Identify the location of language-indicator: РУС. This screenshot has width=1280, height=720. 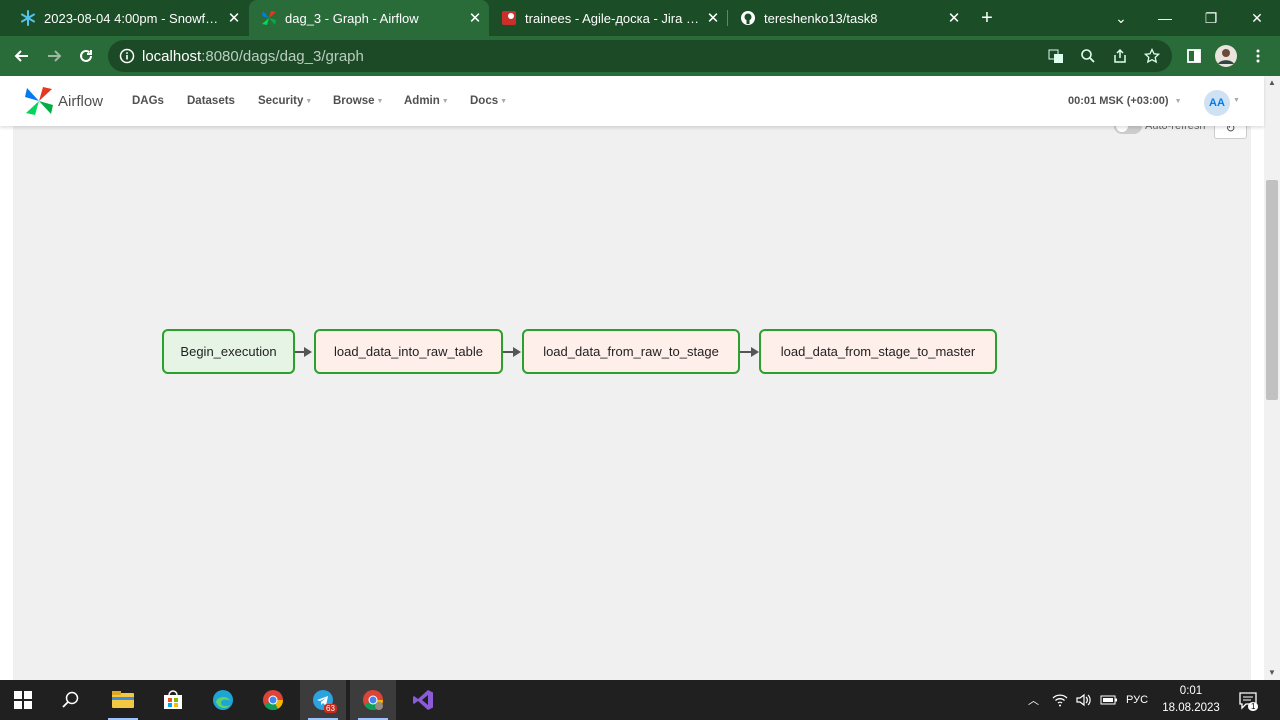
(1137, 700).